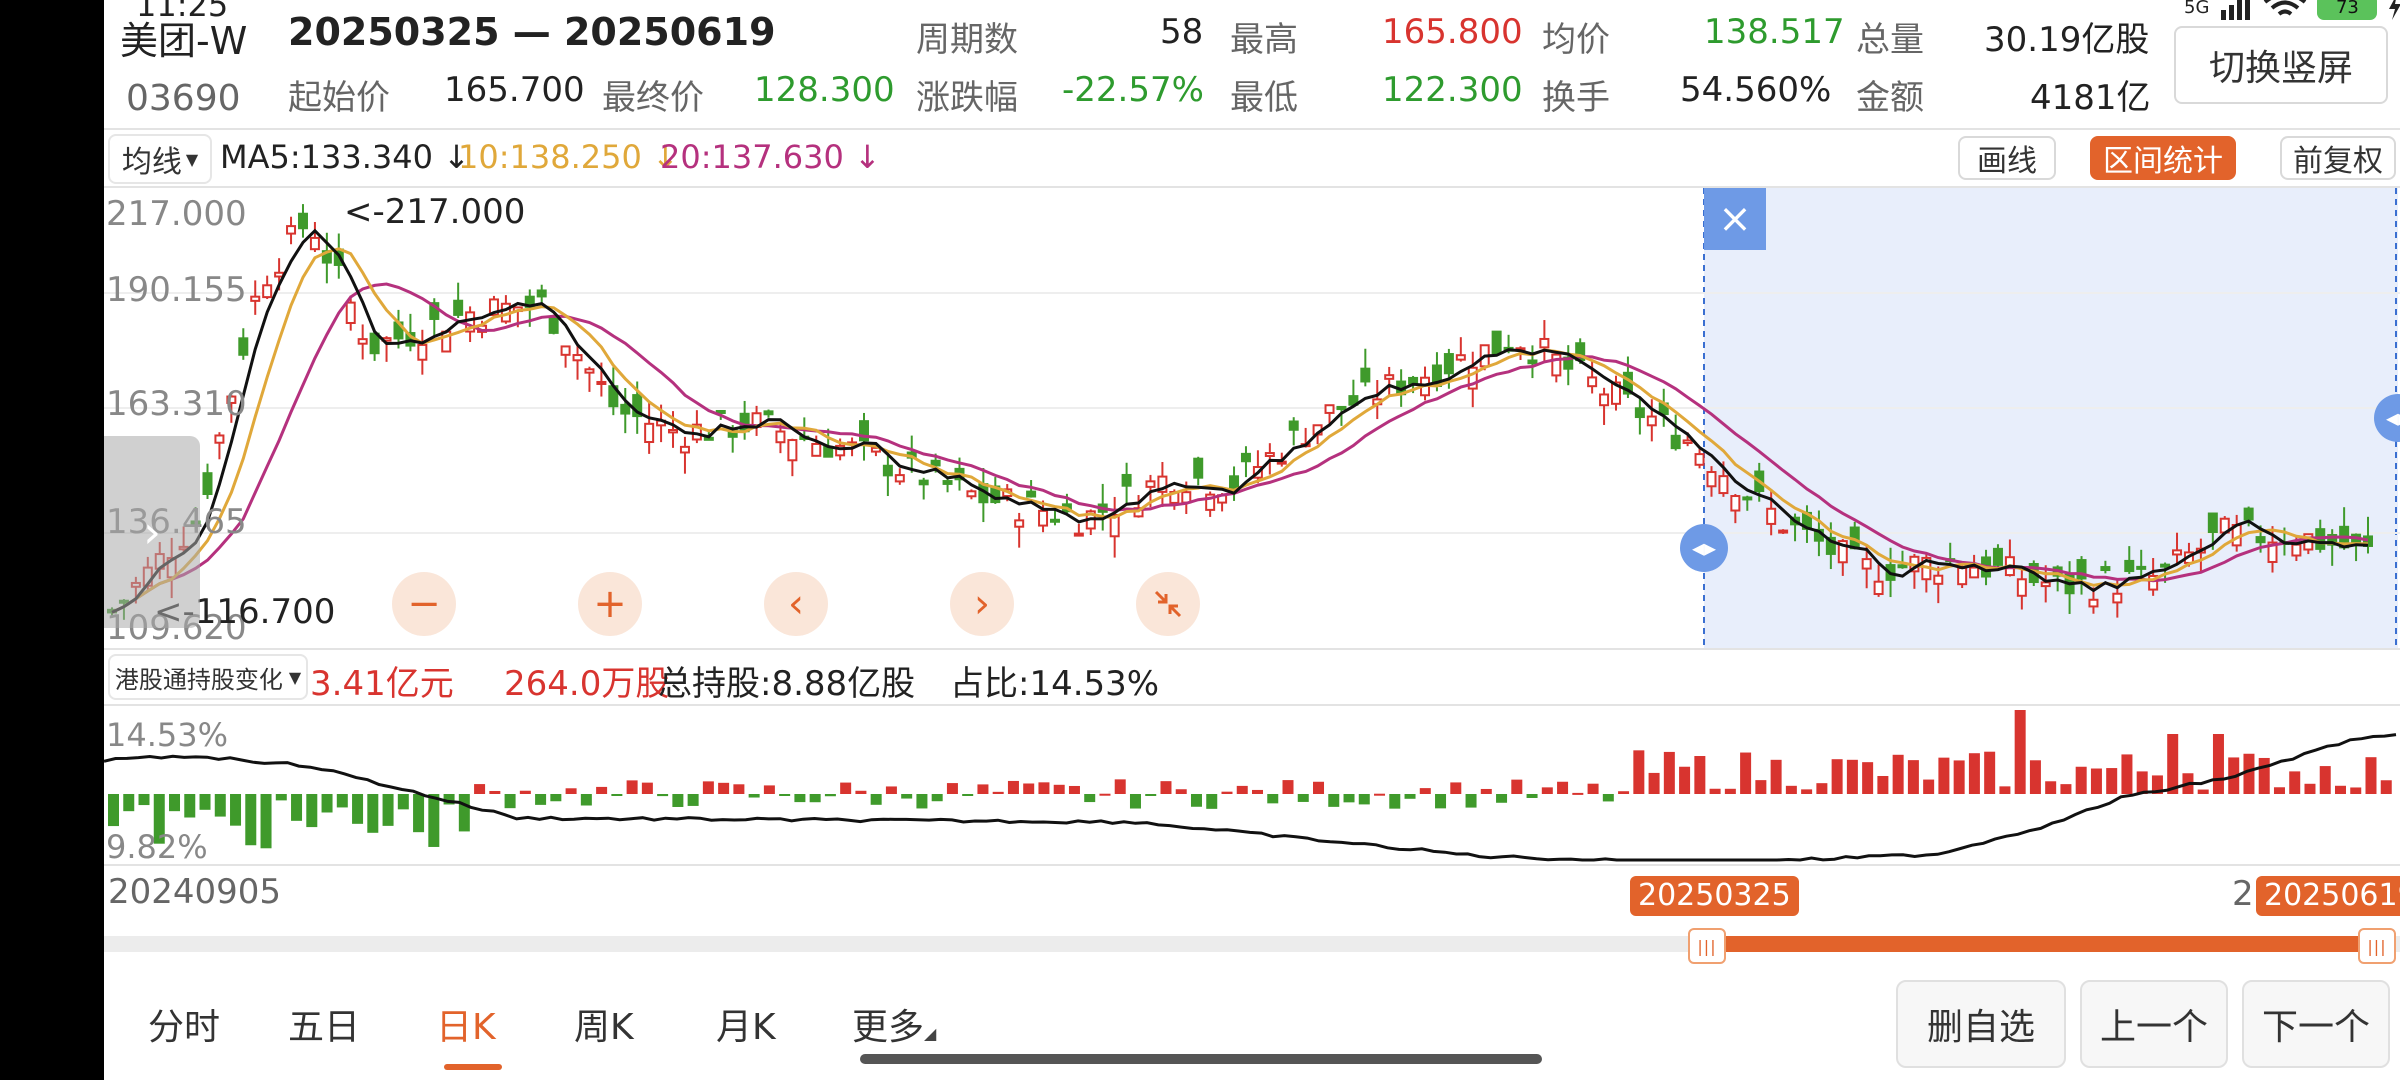  What do you see at coordinates (770, 157) in the screenshot?
I see `ma20-value: 20:137.630 ↓` at bounding box center [770, 157].